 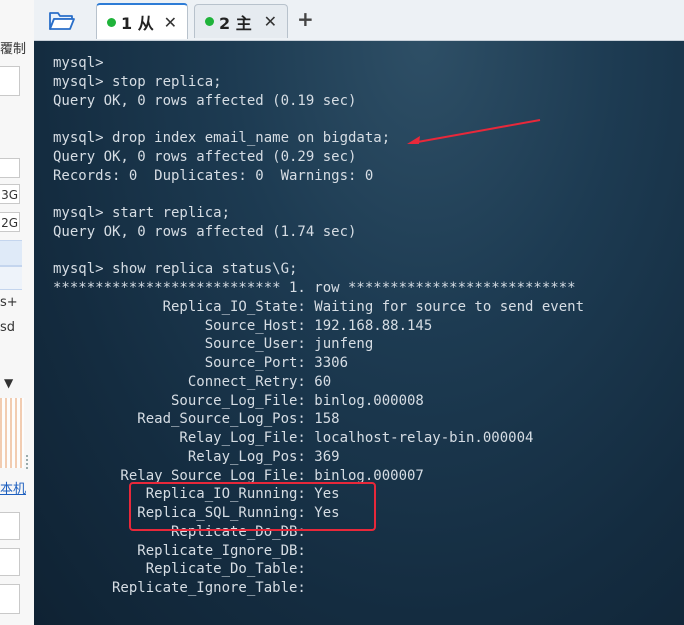 What do you see at coordinates (10, 81) in the screenshot?
I see `left-fragment-field` at bounding box center [10, 81].